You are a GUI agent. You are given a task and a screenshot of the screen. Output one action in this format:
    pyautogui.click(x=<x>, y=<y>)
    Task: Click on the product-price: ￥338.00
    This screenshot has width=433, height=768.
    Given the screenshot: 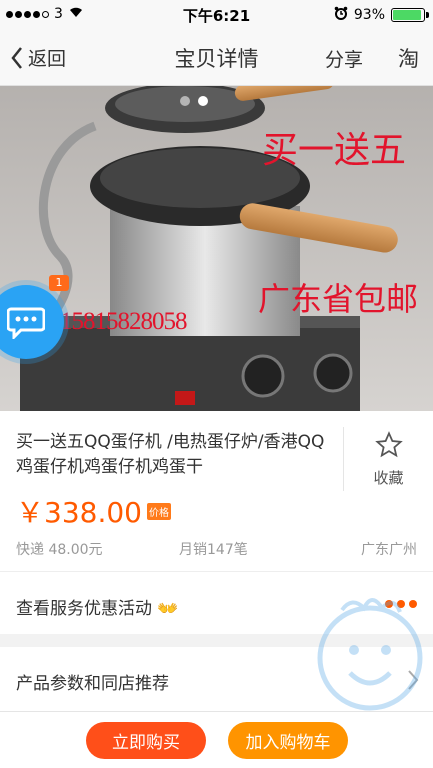 What is the action you would take?
    pyautogui.click(x=79, y=512)
    